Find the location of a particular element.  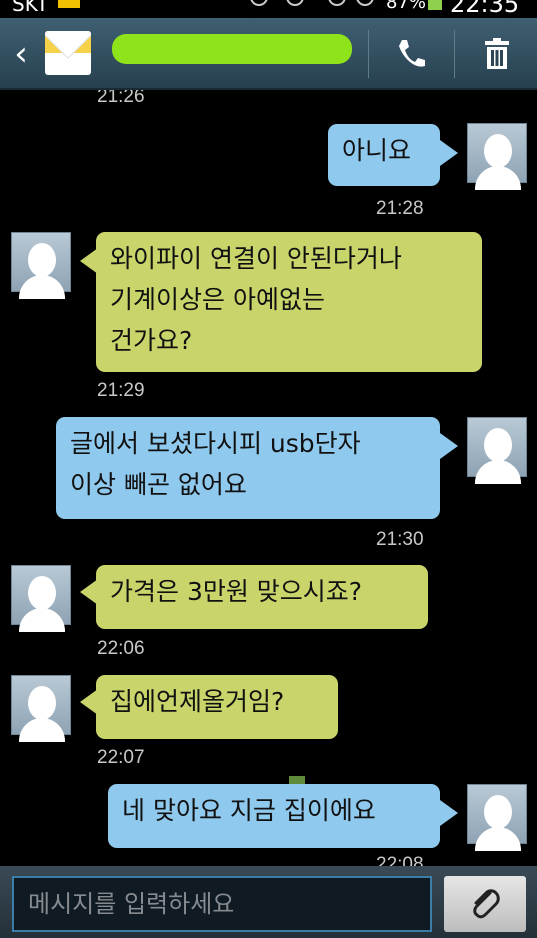

message-line: 글에서 보셨다시피 usb단자 is located at coordinates (215, 443).